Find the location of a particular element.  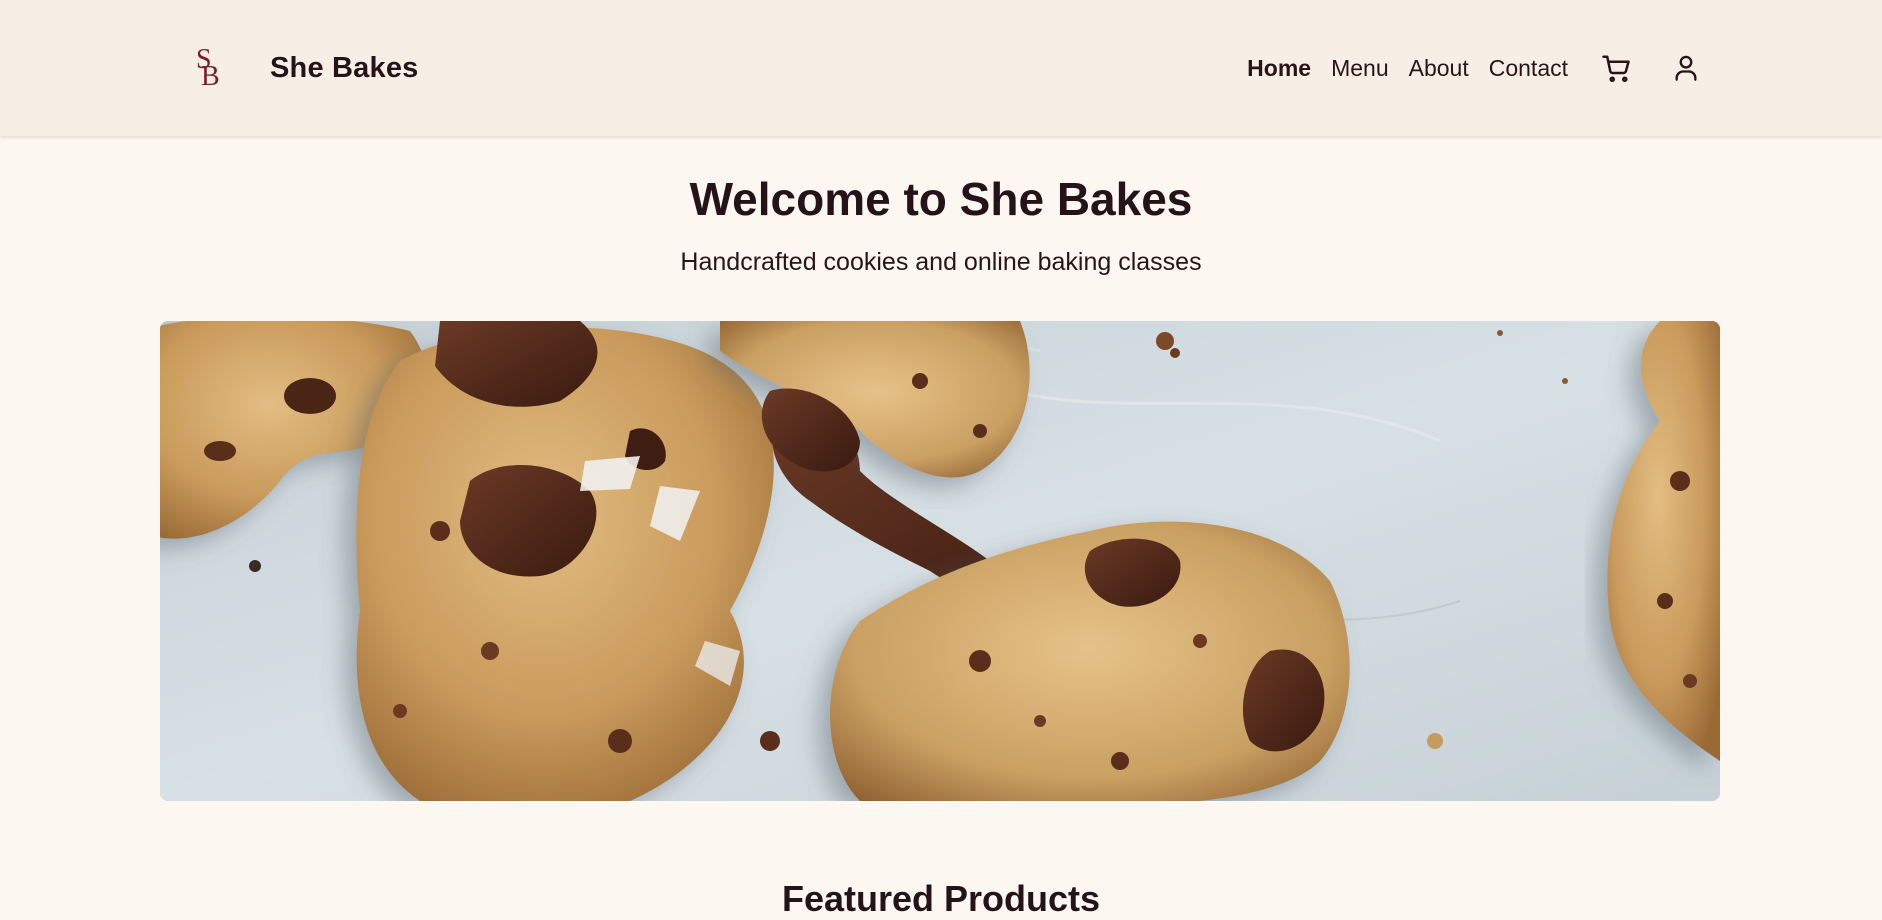

nav-link-about: About is located at coordinates (1439, 68).